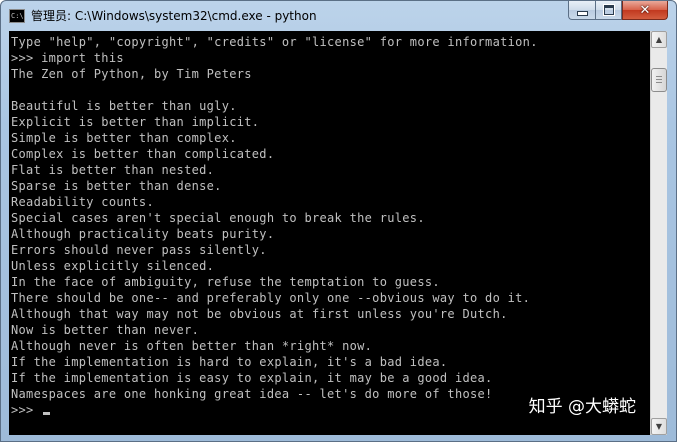 The height and width of the screenshot is (442, 677). What do you see at coordinates (135, 122) in the screenshot?
I see `console-line: Explicit is better than implicit.` at bounding box center [135, 122].